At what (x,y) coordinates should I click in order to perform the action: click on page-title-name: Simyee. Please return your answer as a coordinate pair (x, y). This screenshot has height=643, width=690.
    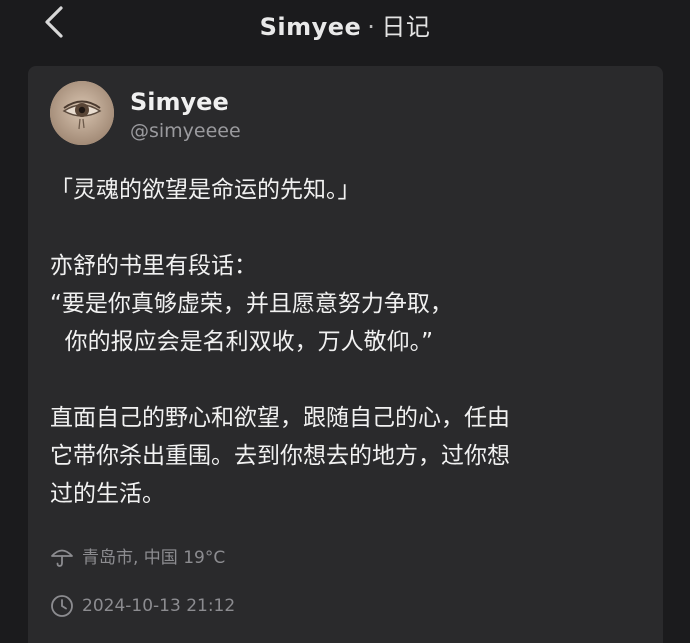
    Looking at the image, I should click on (310, 27).